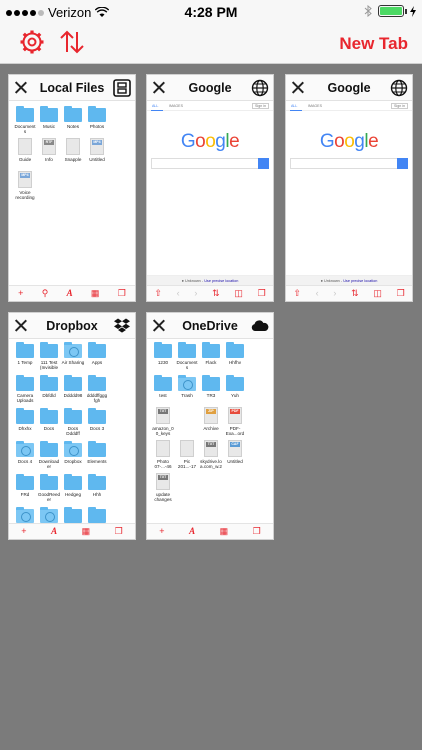 Image resolution: width=422 pixels, height=750 pixels. Describe the element at coordinates (163, 454) in the screenshot. I see `file-item: Photo 07-...-46` at that location.